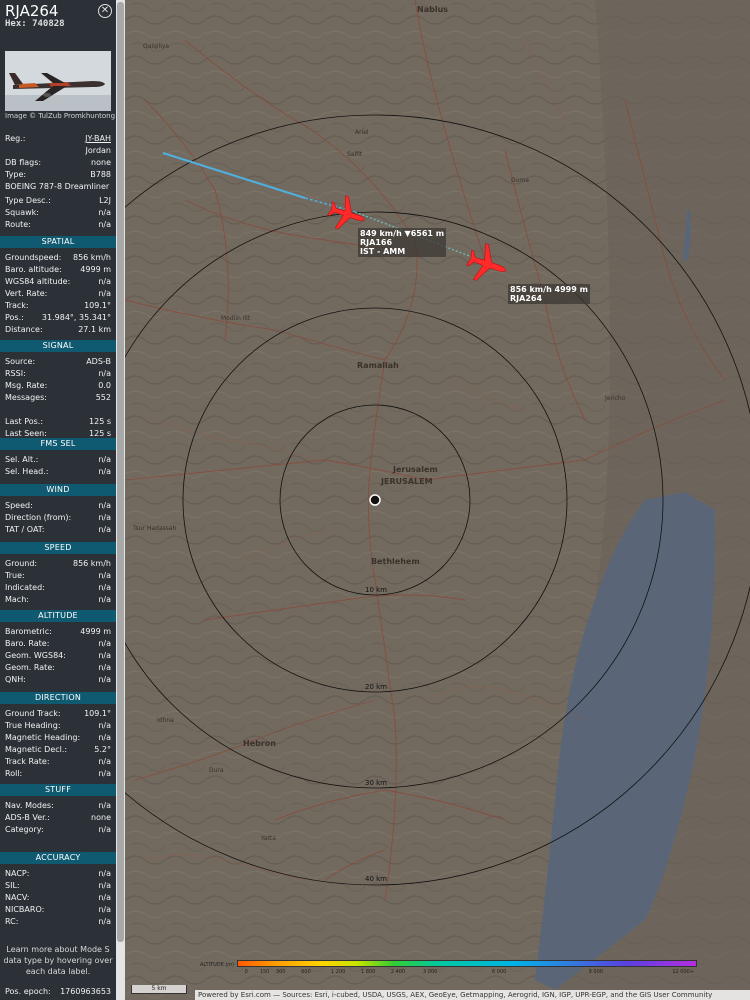 The height and width of the screenshot is (1000, 750). I want to click on stuff-2-value: n/a, so click(104, 829).